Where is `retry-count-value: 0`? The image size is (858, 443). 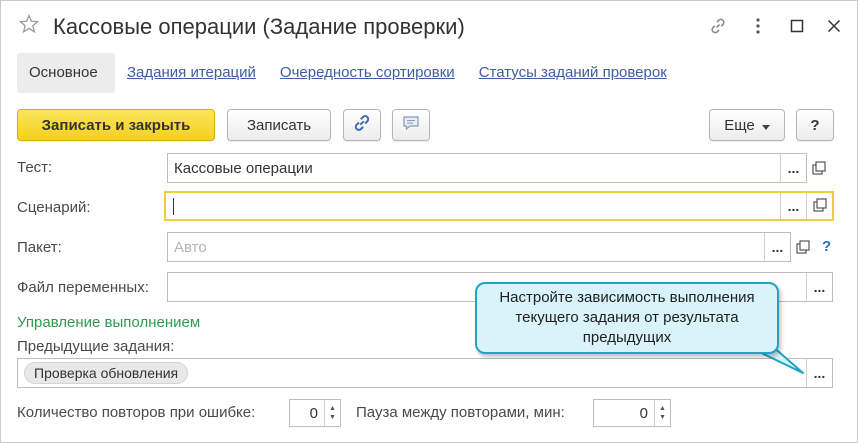
retry-count-value: 0 is located at coordinates (313, 413).